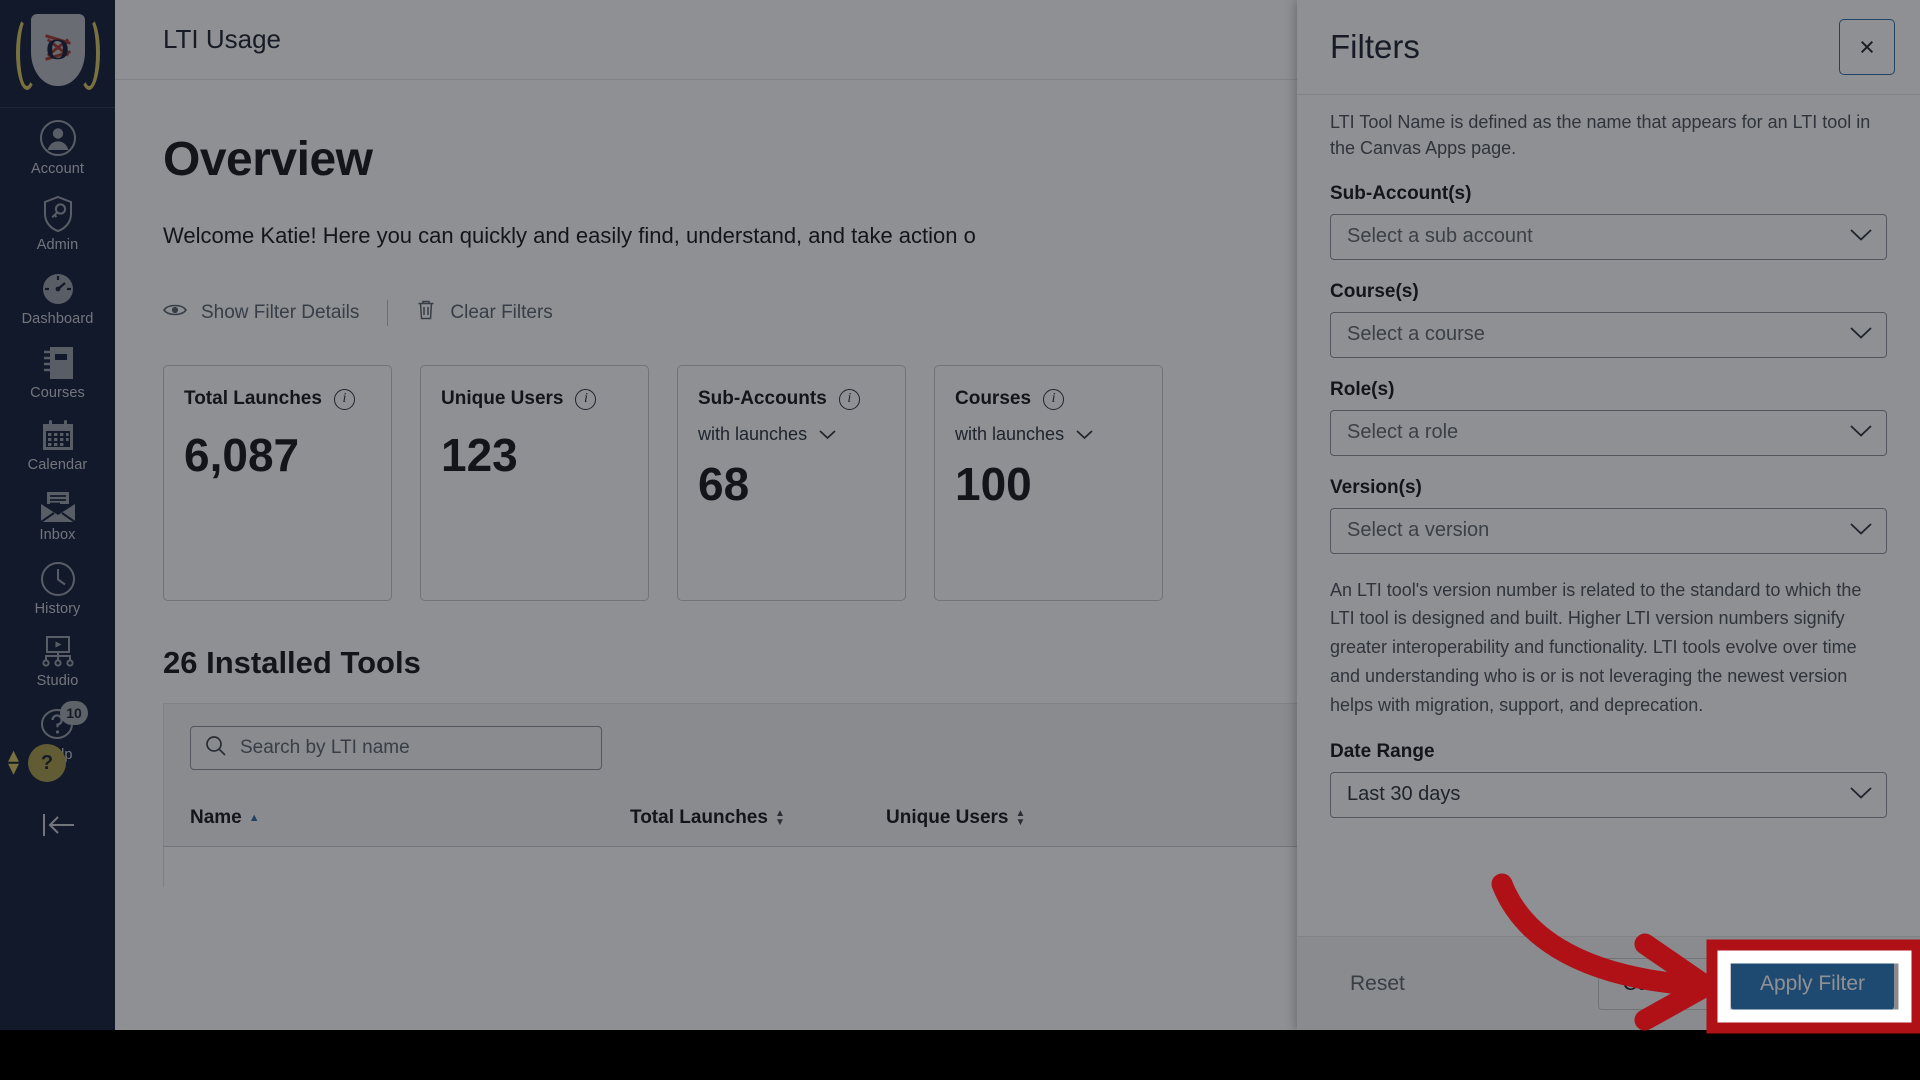  I want to click on version-select: Select a version, so click(1608, 530).